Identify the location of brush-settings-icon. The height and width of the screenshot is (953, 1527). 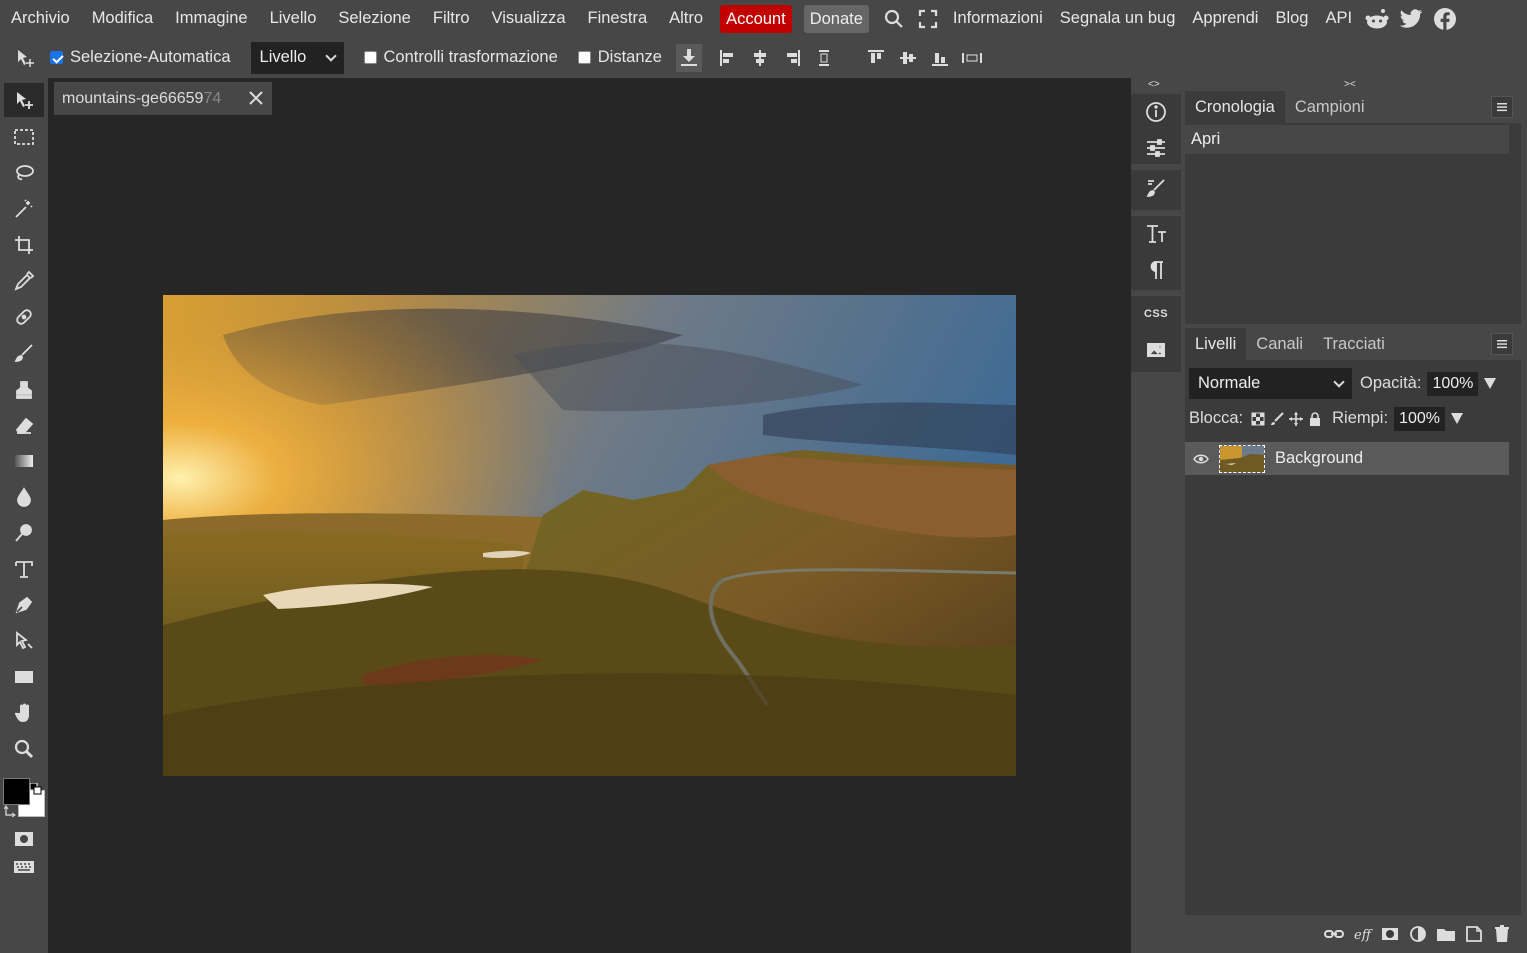
(1156, 188).